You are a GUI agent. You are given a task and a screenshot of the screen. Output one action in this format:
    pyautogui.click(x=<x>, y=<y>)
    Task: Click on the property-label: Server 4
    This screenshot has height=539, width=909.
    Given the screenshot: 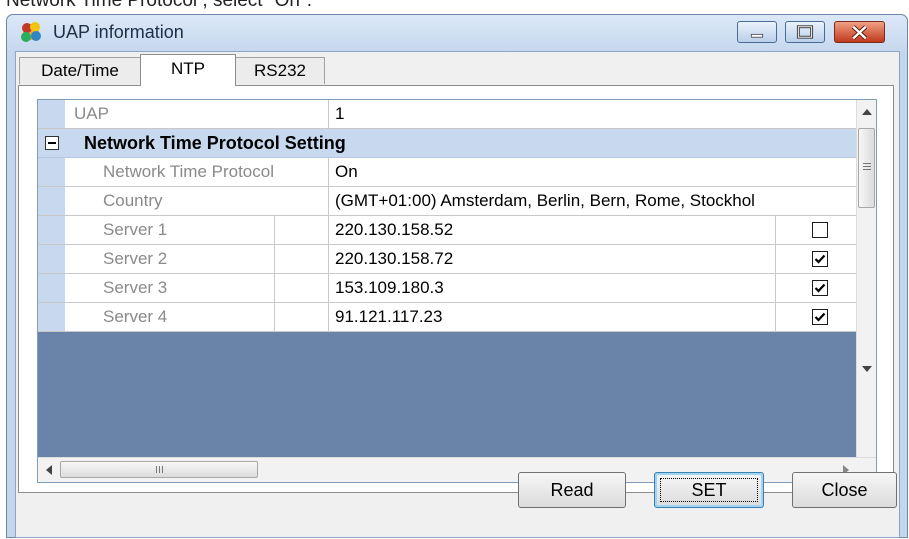 What is the action you would take?
    pyautogui.click(x=170, y=317)
    